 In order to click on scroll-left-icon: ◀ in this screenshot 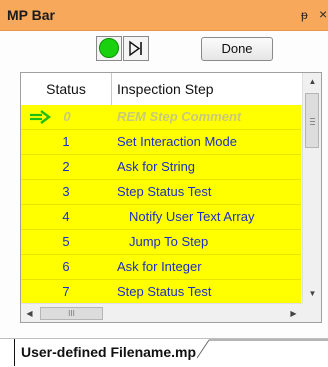, I will do `click(29, 313)`.